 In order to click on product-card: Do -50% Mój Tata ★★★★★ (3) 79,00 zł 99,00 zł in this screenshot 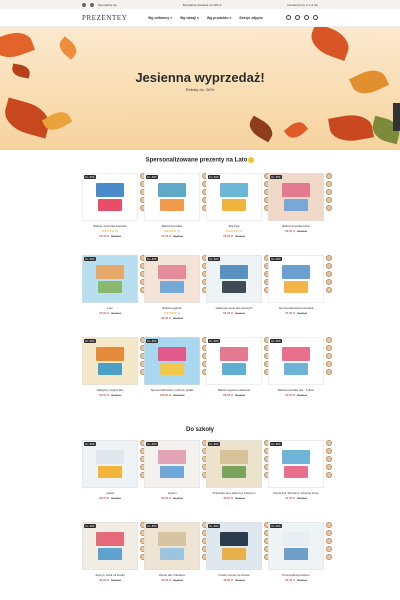, I will do `click(238, 205)`.